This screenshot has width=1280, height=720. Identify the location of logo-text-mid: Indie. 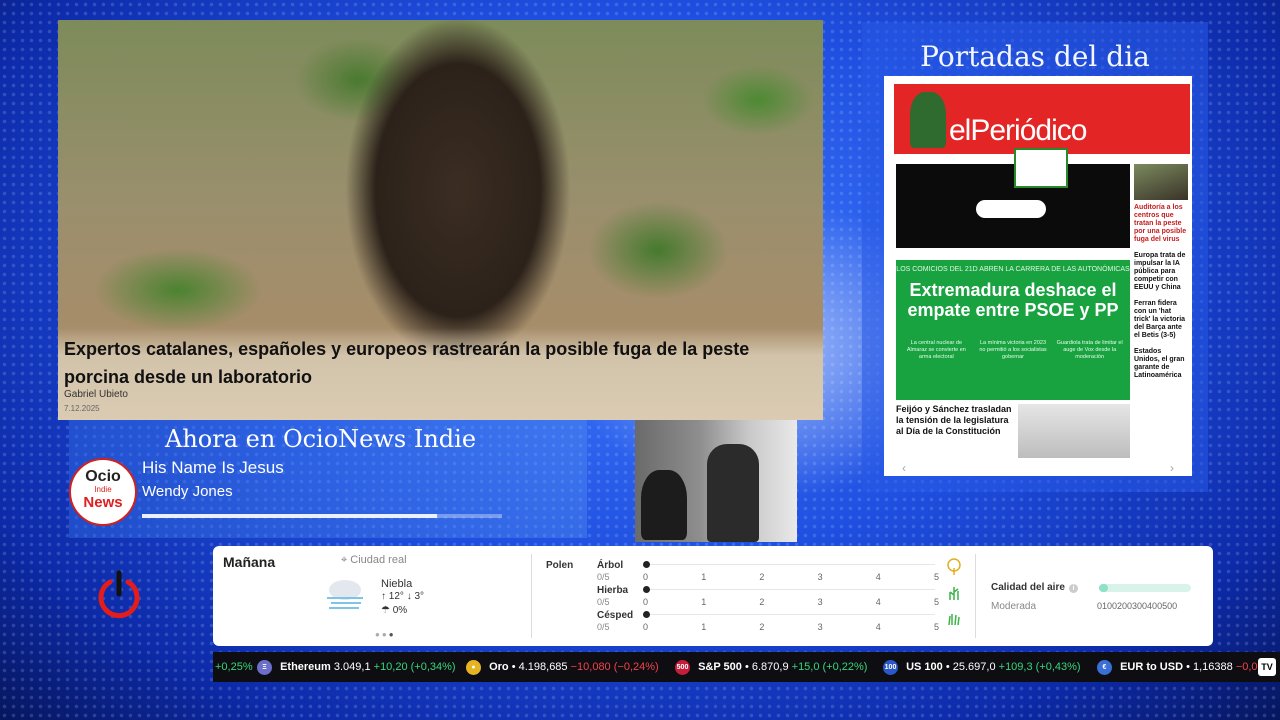
(103, 489).